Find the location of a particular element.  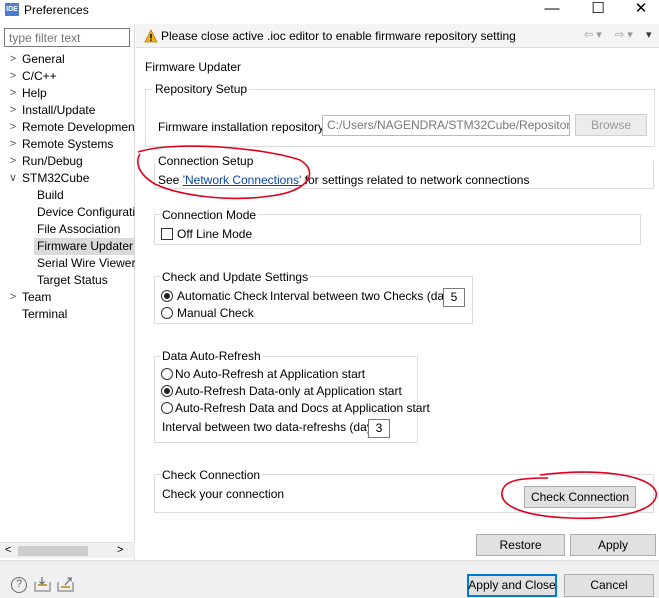

tree-item-label: Device Configurati is located at coordinates (86, 212).